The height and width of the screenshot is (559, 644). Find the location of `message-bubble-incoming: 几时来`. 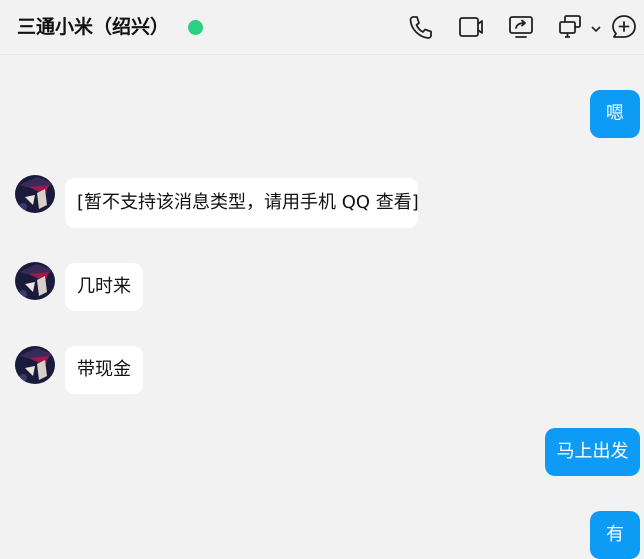

message-bubble-incoming: 几时来 is located at coordinates (104, 287).